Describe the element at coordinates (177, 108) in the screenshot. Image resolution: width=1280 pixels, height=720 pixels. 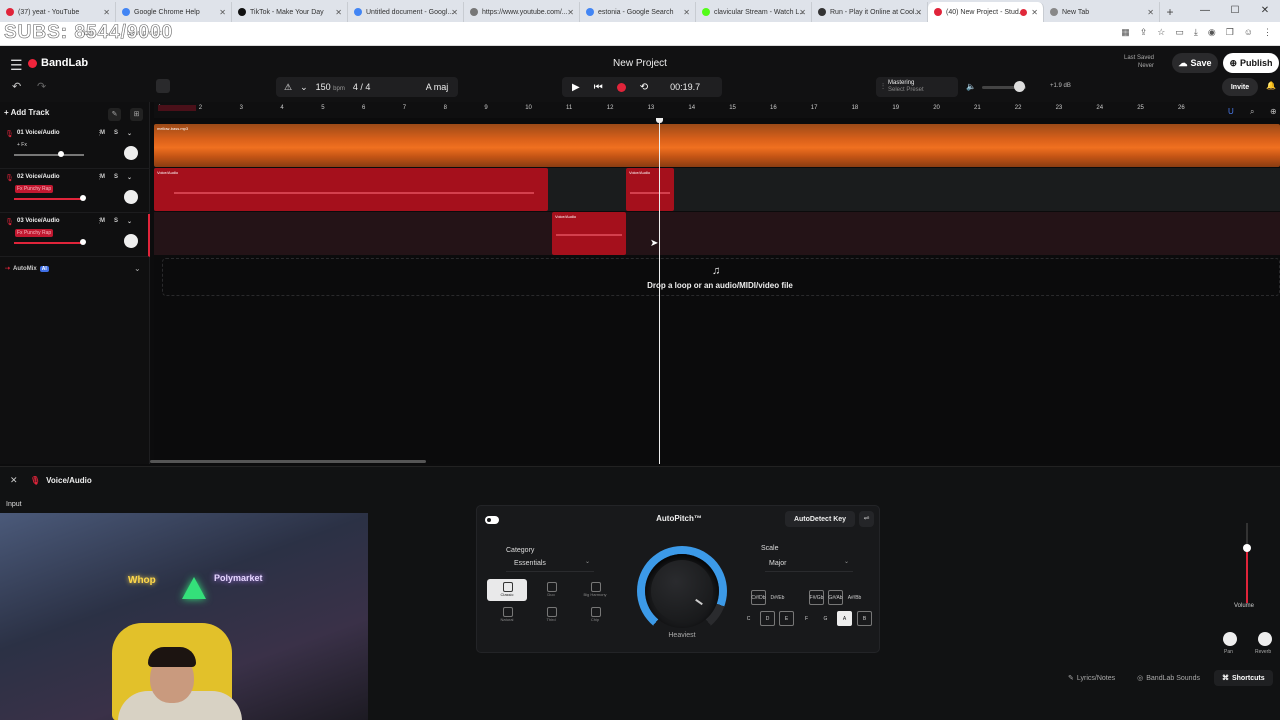
I see `loop-region-marker` at that location.